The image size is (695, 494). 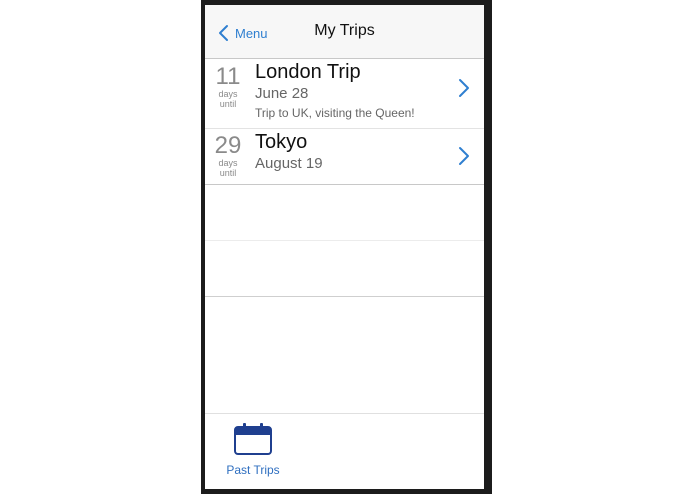 What do you see at coordinates (344, 451) in the screenshot?
I see `tab-bar: Past Trips` at bounding box center [344, 451].